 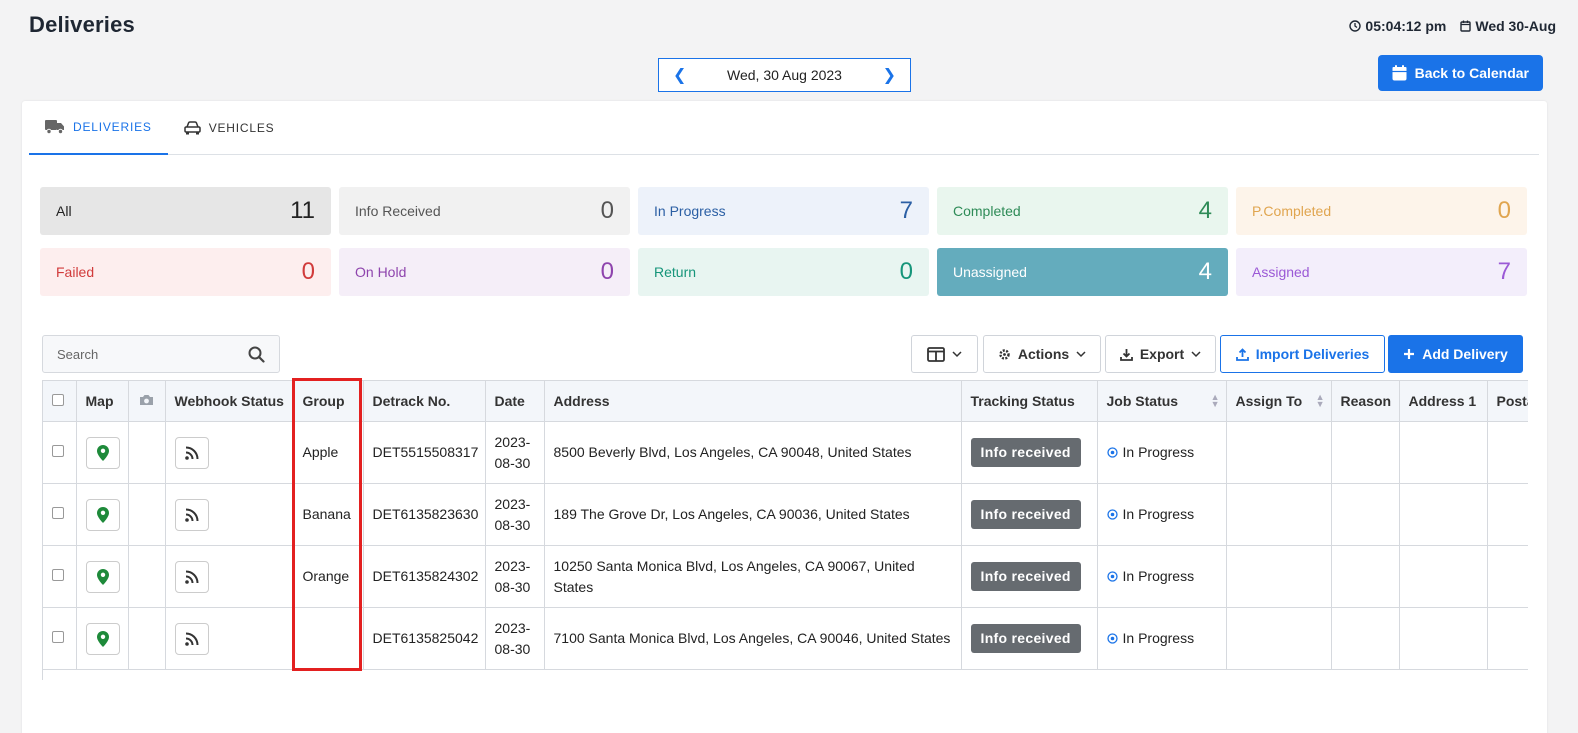 What do you see at coordinates (1312, 354) in the screenshot?
I see `import-deliveries-label: Import Deliveries` at bounding box center [1312, 354].